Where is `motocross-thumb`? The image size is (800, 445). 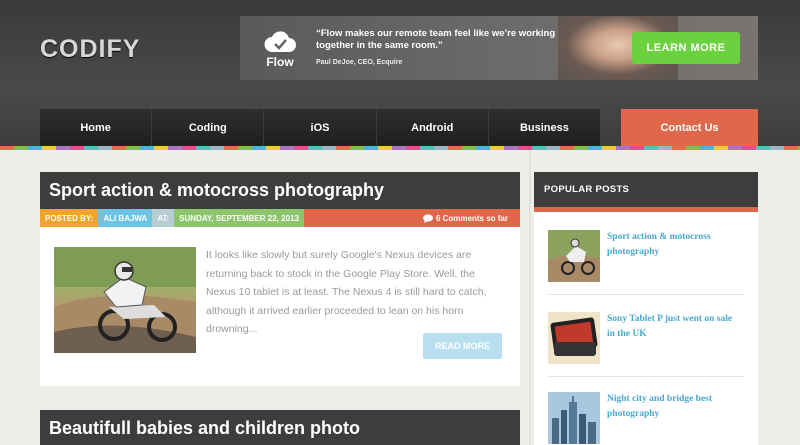 motocross-thumb is located at coordinates (574, 256).